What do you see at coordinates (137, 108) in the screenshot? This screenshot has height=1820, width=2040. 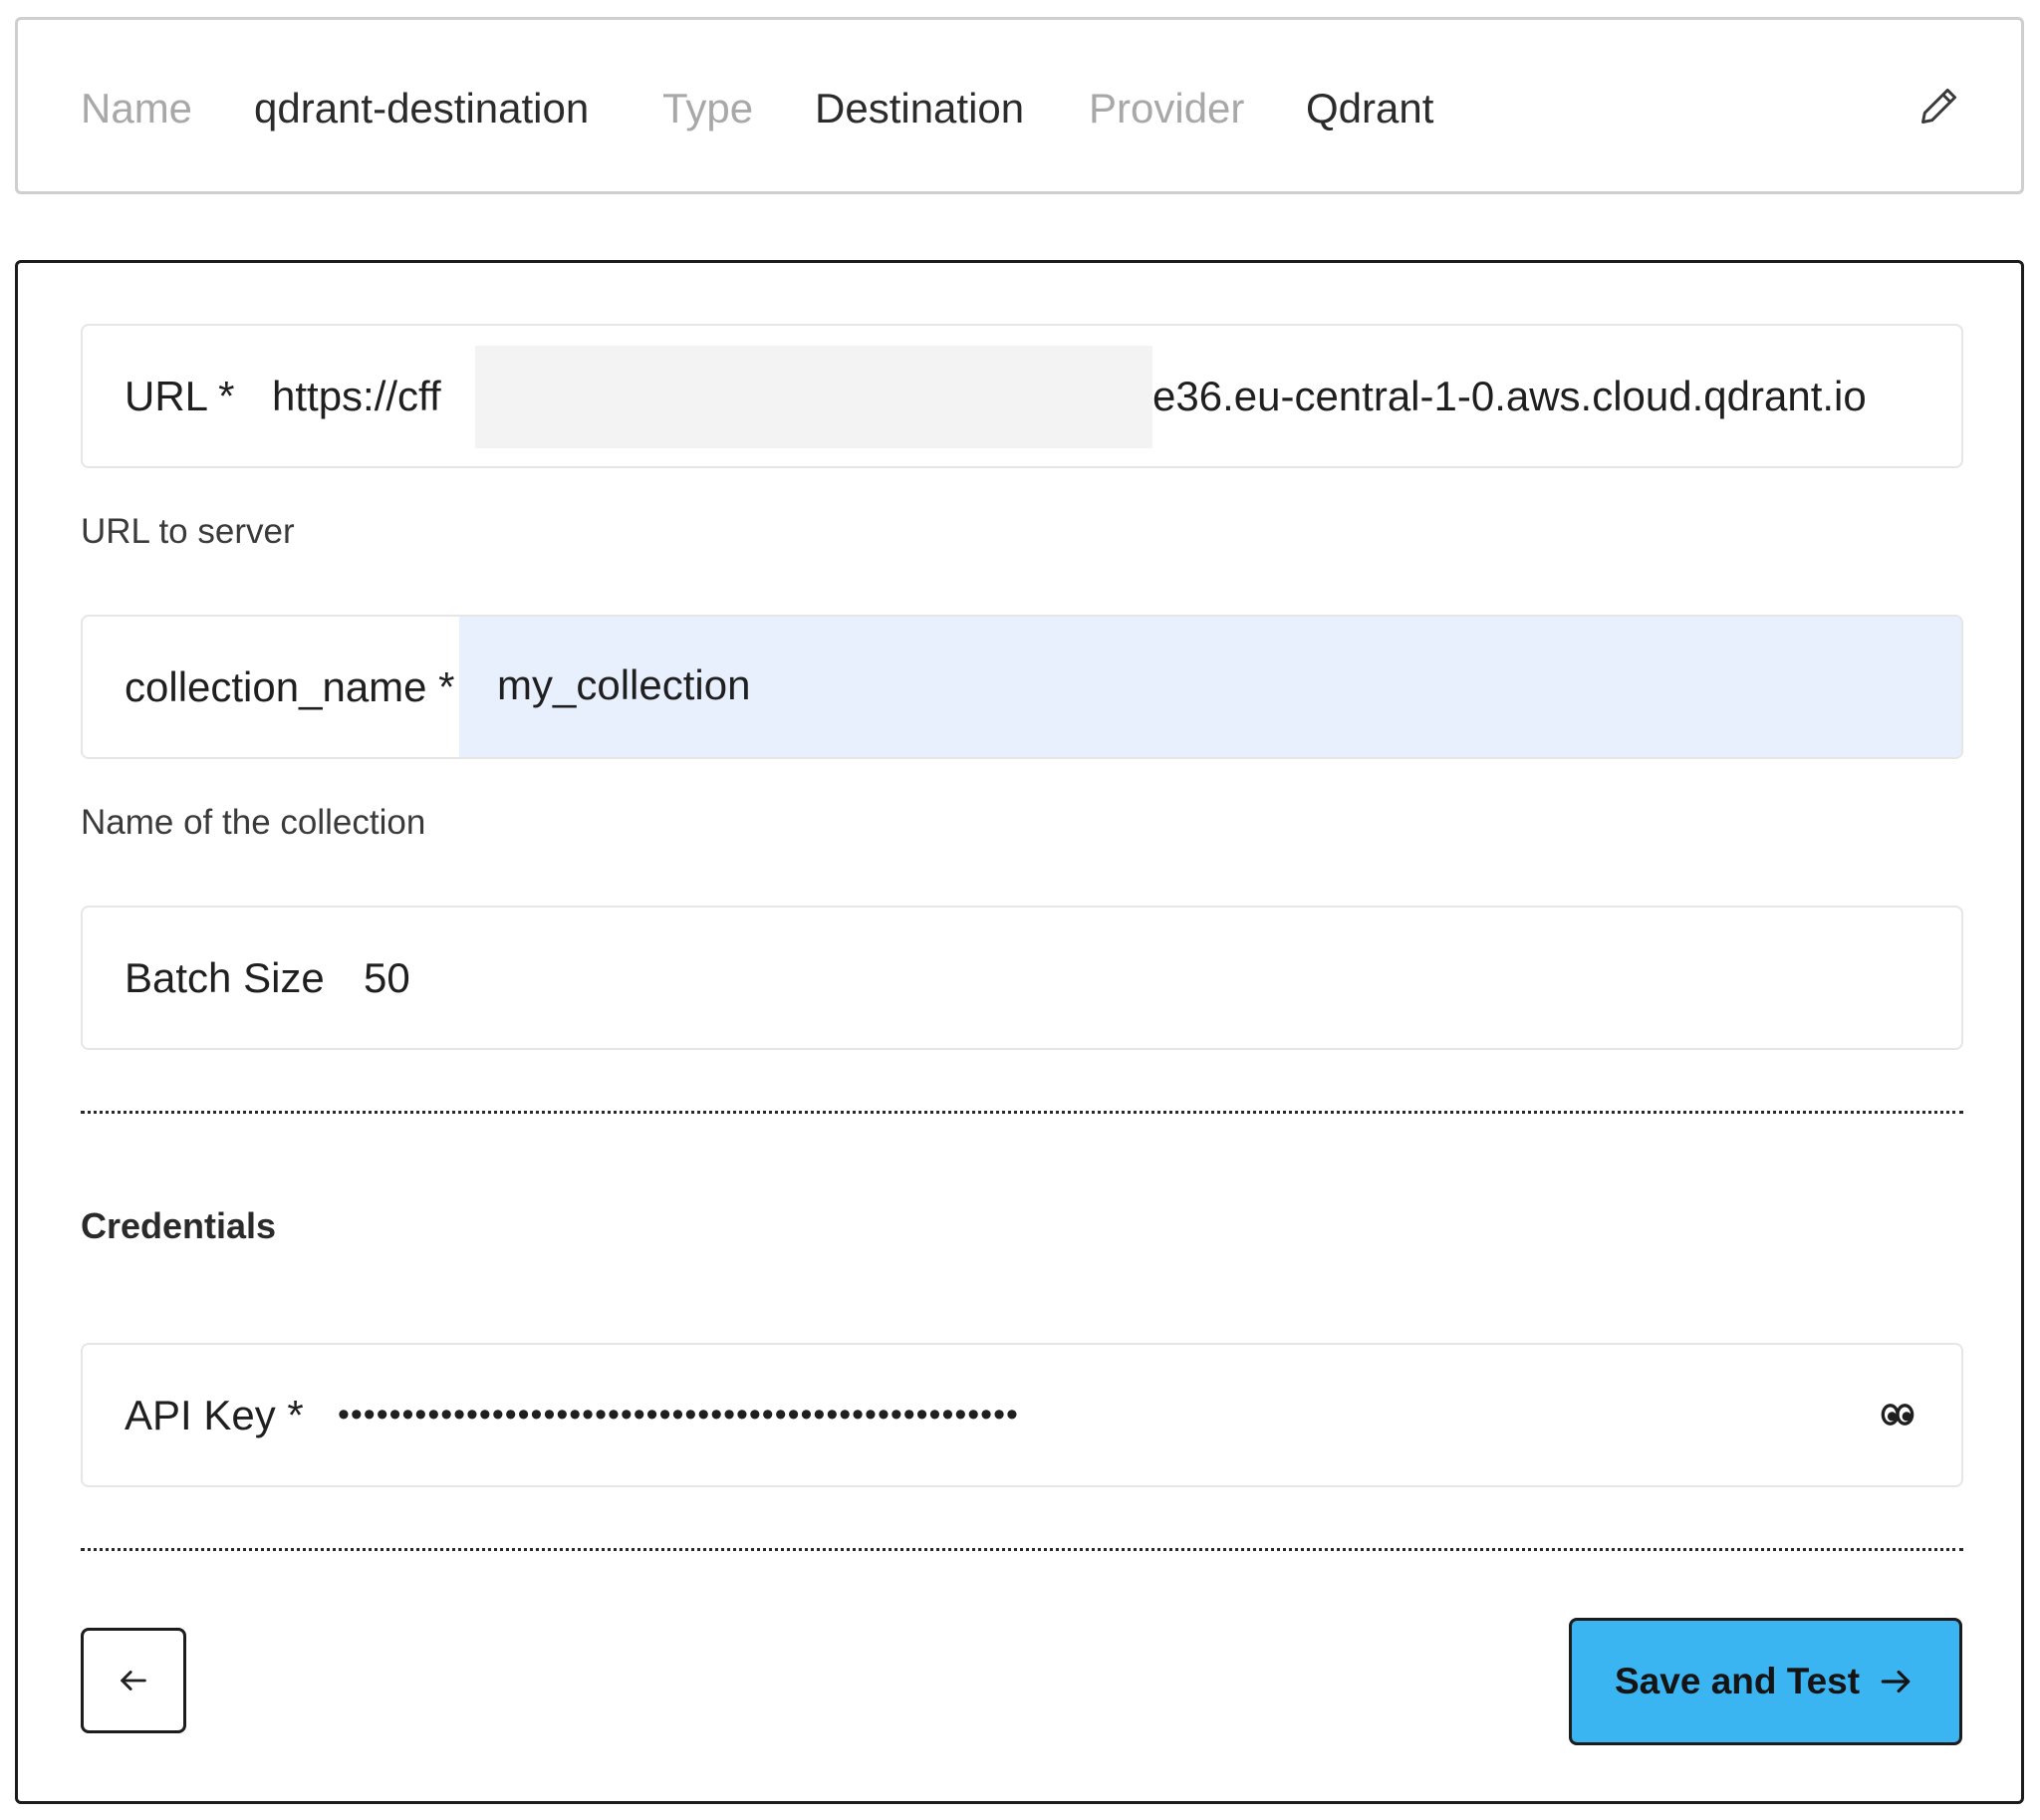 I see `name-label: Name` at bounding box center [137, 108].